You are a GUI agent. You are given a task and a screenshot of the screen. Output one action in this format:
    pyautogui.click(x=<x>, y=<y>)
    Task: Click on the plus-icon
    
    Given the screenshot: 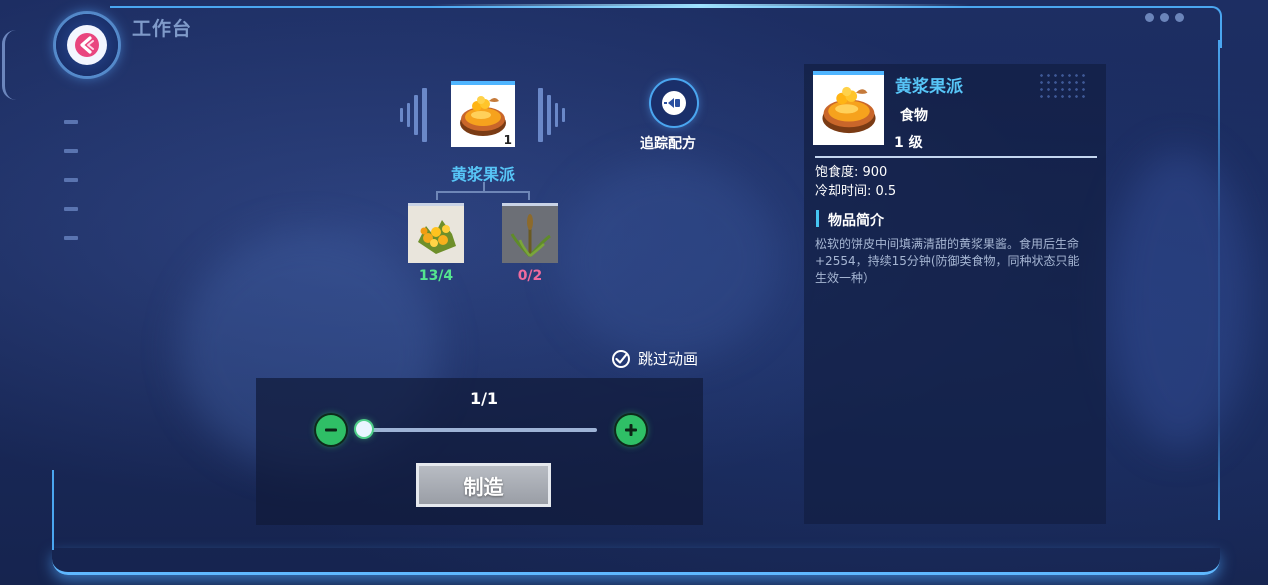 What is the action you would take?
    pyautogui.click(x=631, y=430)
    